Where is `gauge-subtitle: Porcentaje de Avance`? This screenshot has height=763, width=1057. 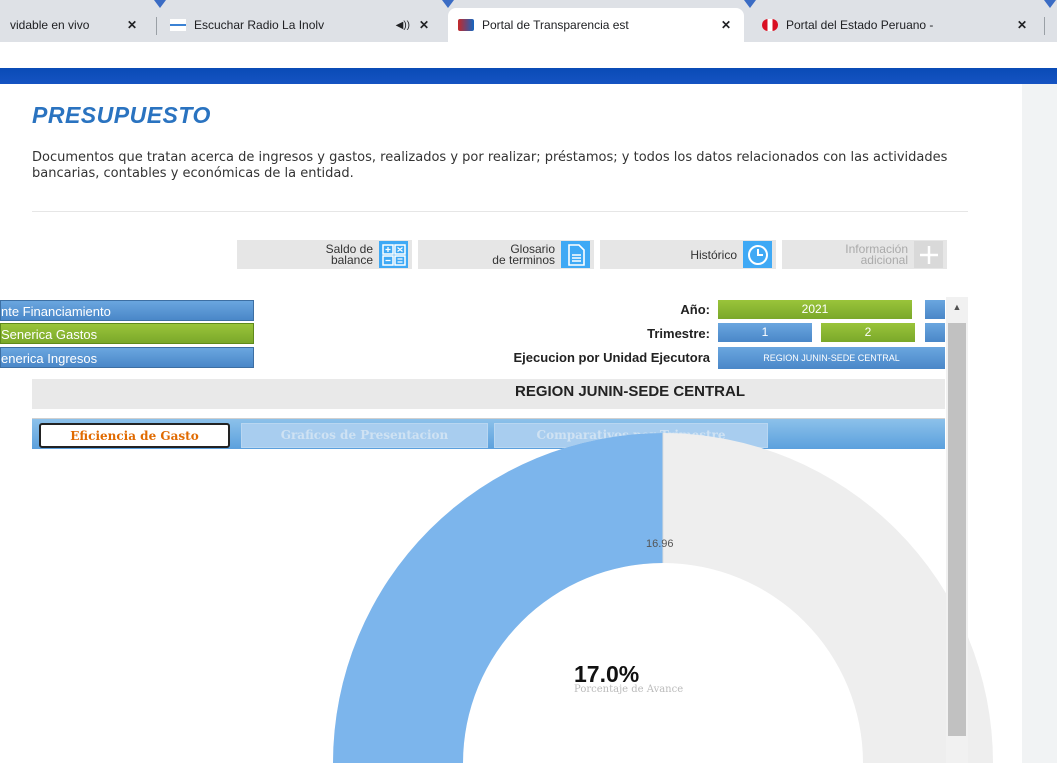 gauge-subtitle: Porcentaje de Avance is located at coordinates (629, 689).